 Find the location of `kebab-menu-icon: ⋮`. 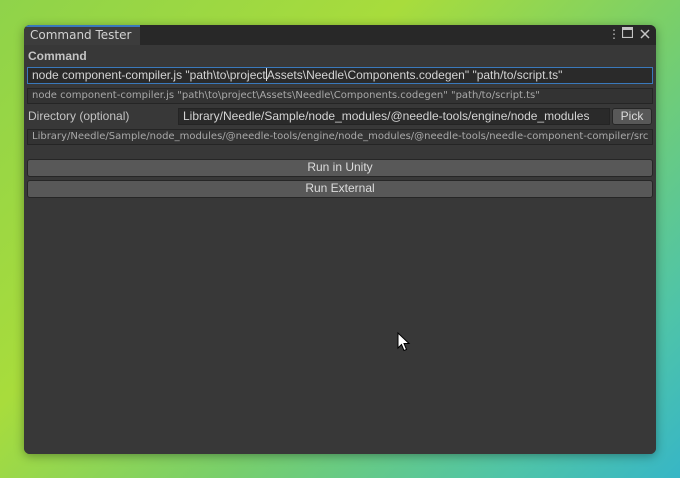

kebab-menu-icon: ⋮ is located at coordinates (614, 34).